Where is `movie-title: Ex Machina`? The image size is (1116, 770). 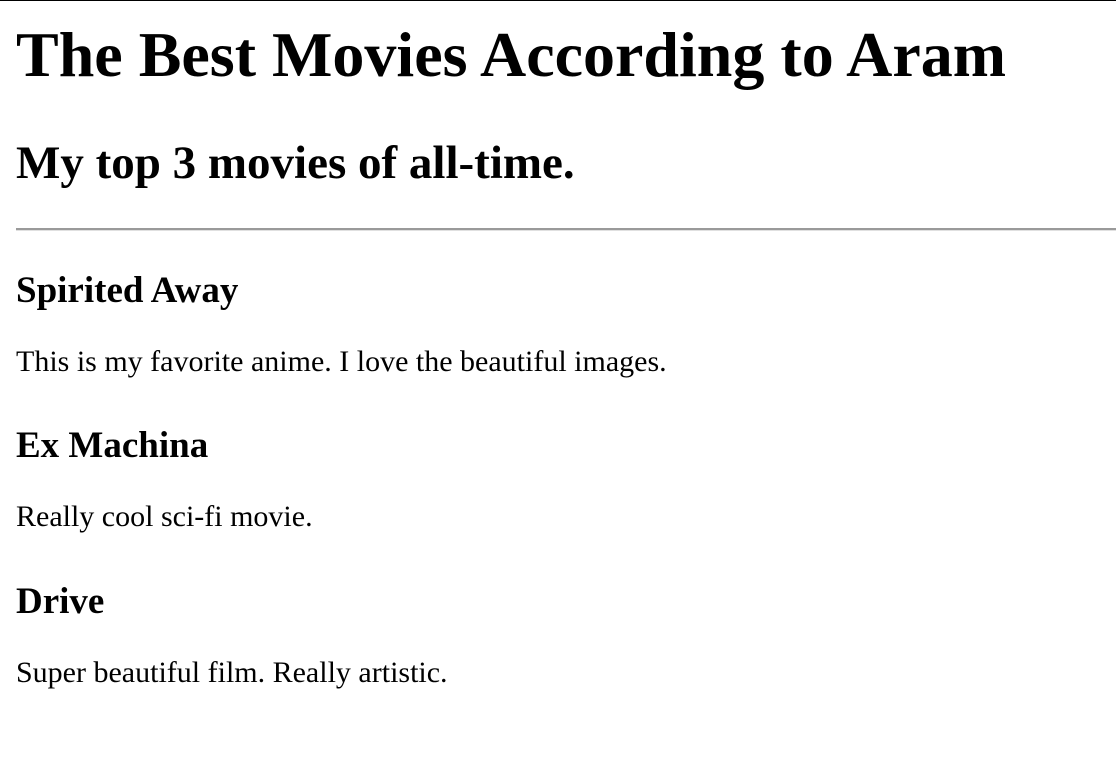 movie-title: Ex Machina is located at coordinates (112, 445).